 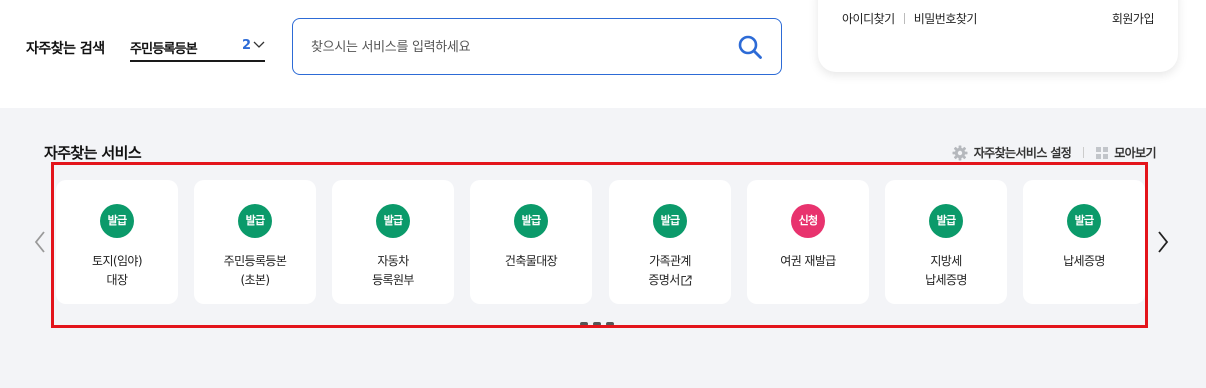 What do you see at coordinates (686, 280) in the screenshot?
I see `external-link-icon` at bounding box center [686, 280].